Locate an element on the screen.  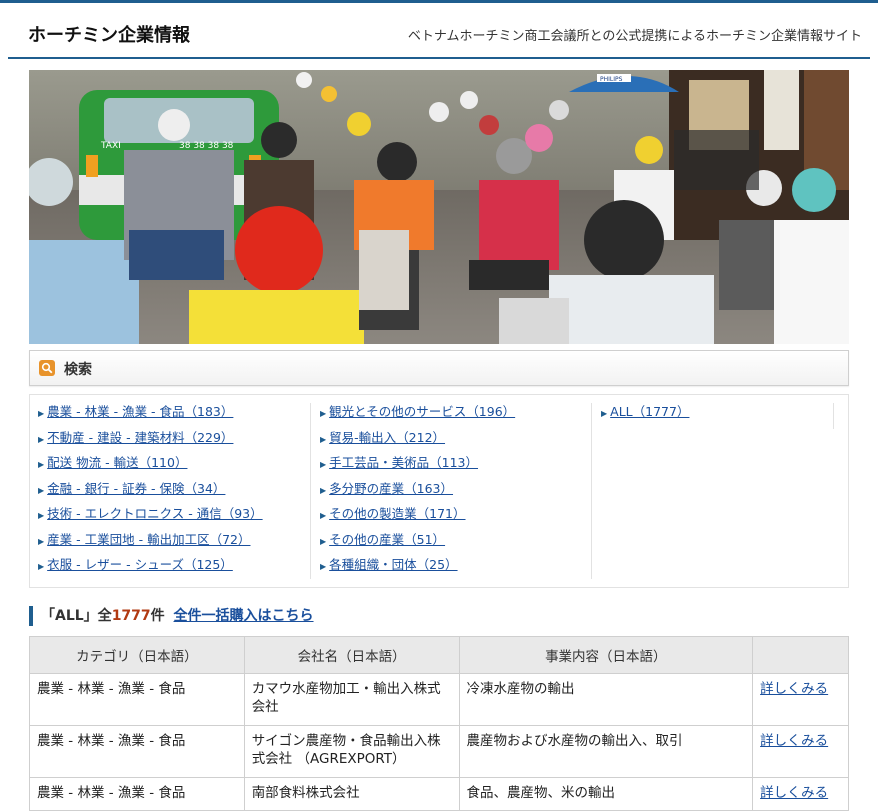
search-bar: 検索 is located at coordinates (439, 368).